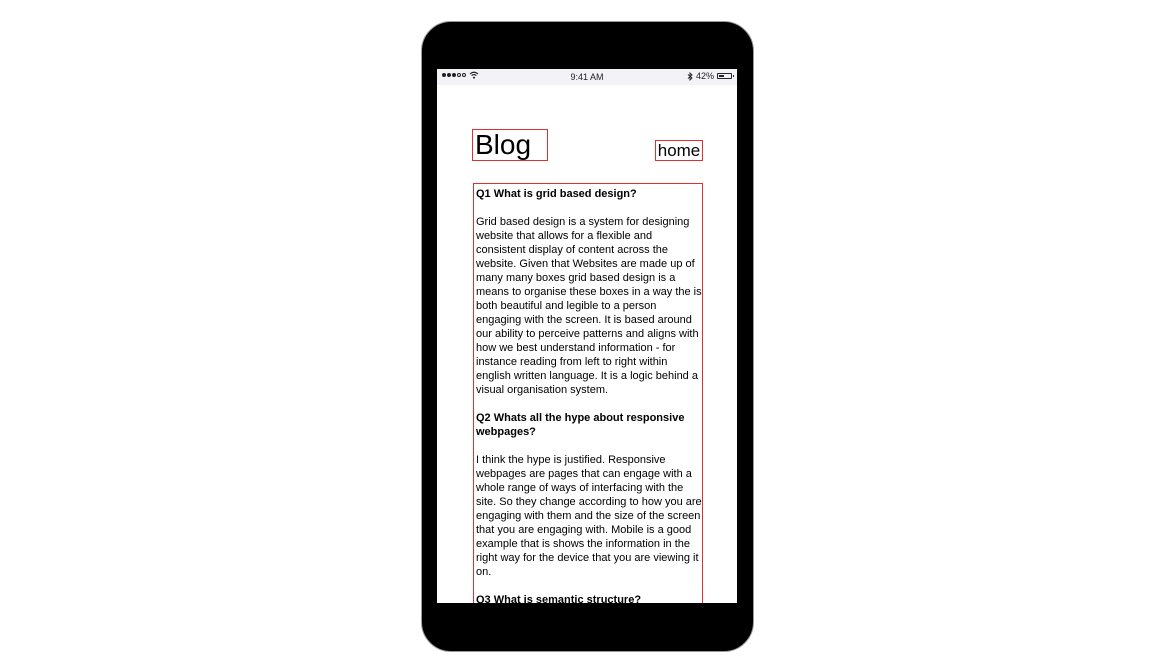 This screenshot has width=1174, height=663. Describe the element at coordinates (690, 76) in the screenshot. I see `bluetooth-icon` at that location.